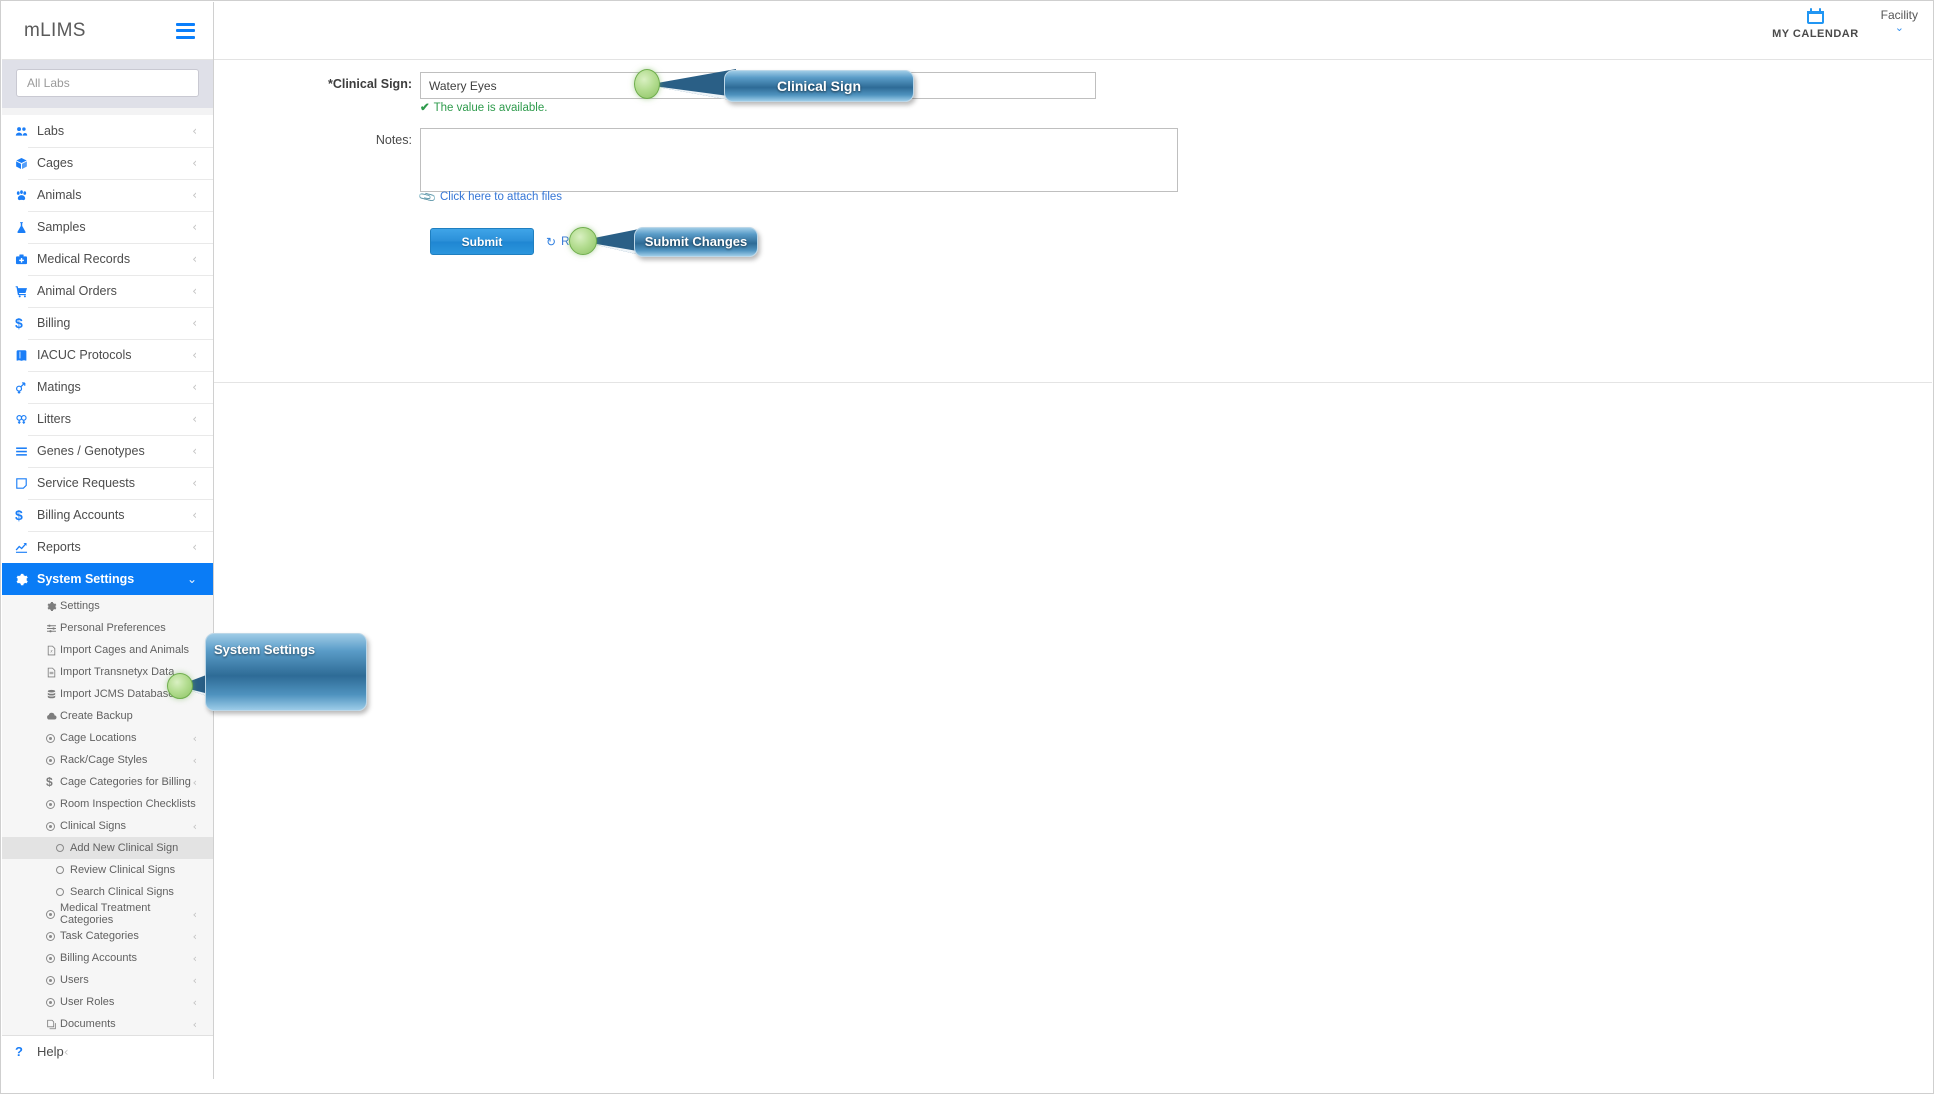  What do you see at coordinates (59, 547) in the screenshot?
I see `sidebar-item-label: Reports` at bounding box center [59, 547].